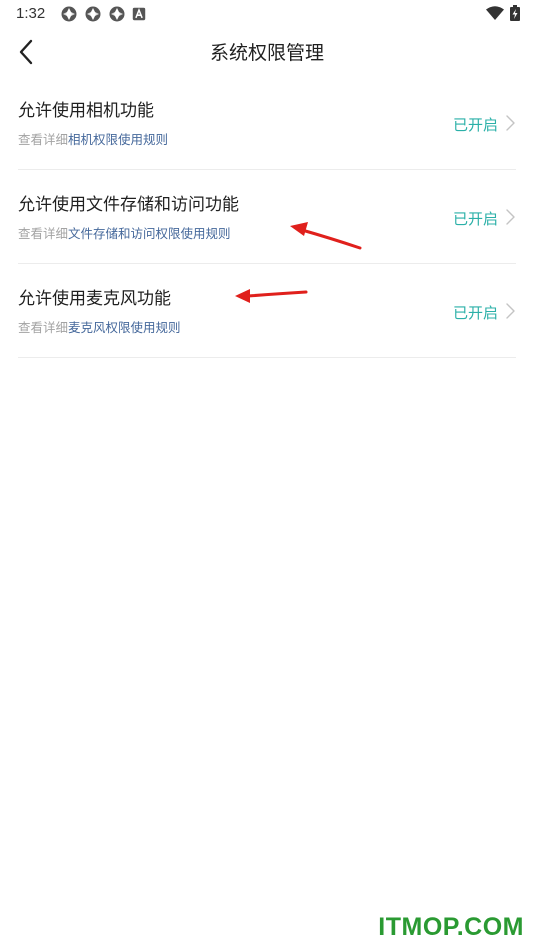  I want to click on system-icons, so click(503, 13).